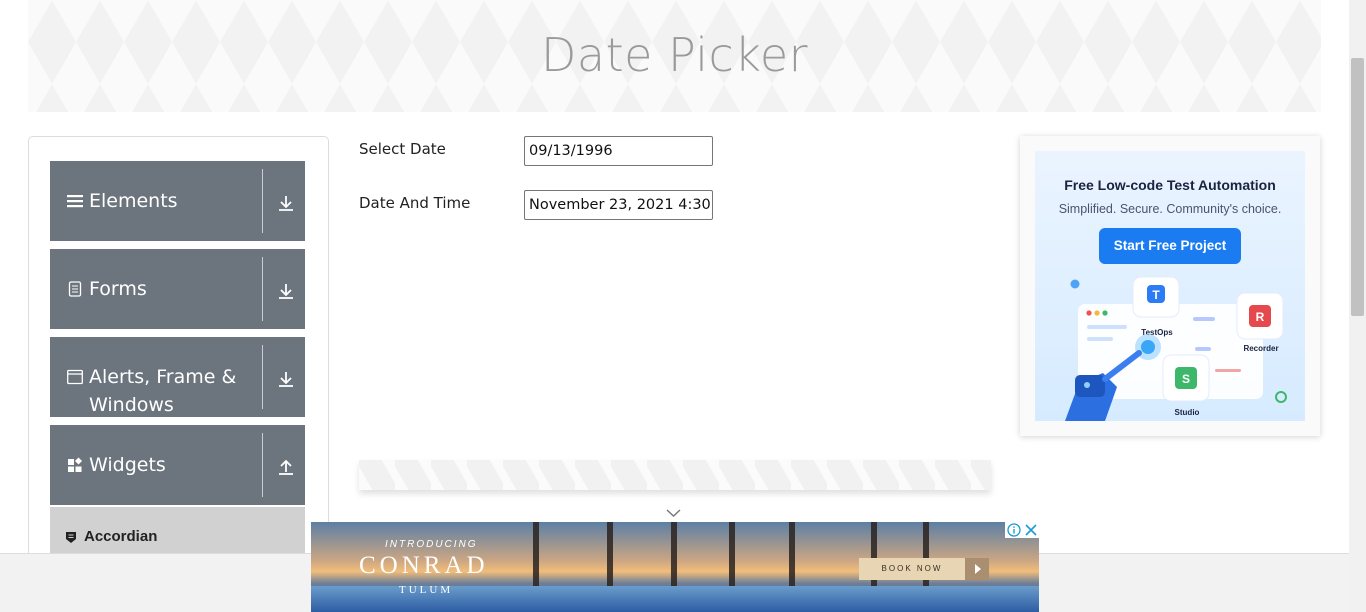 The image size is (1366, 612). What do you see at coordinates (1187, 412) in the screenshot?
I see `app-label-studio: Studio` at bounding box center [1187, 412].